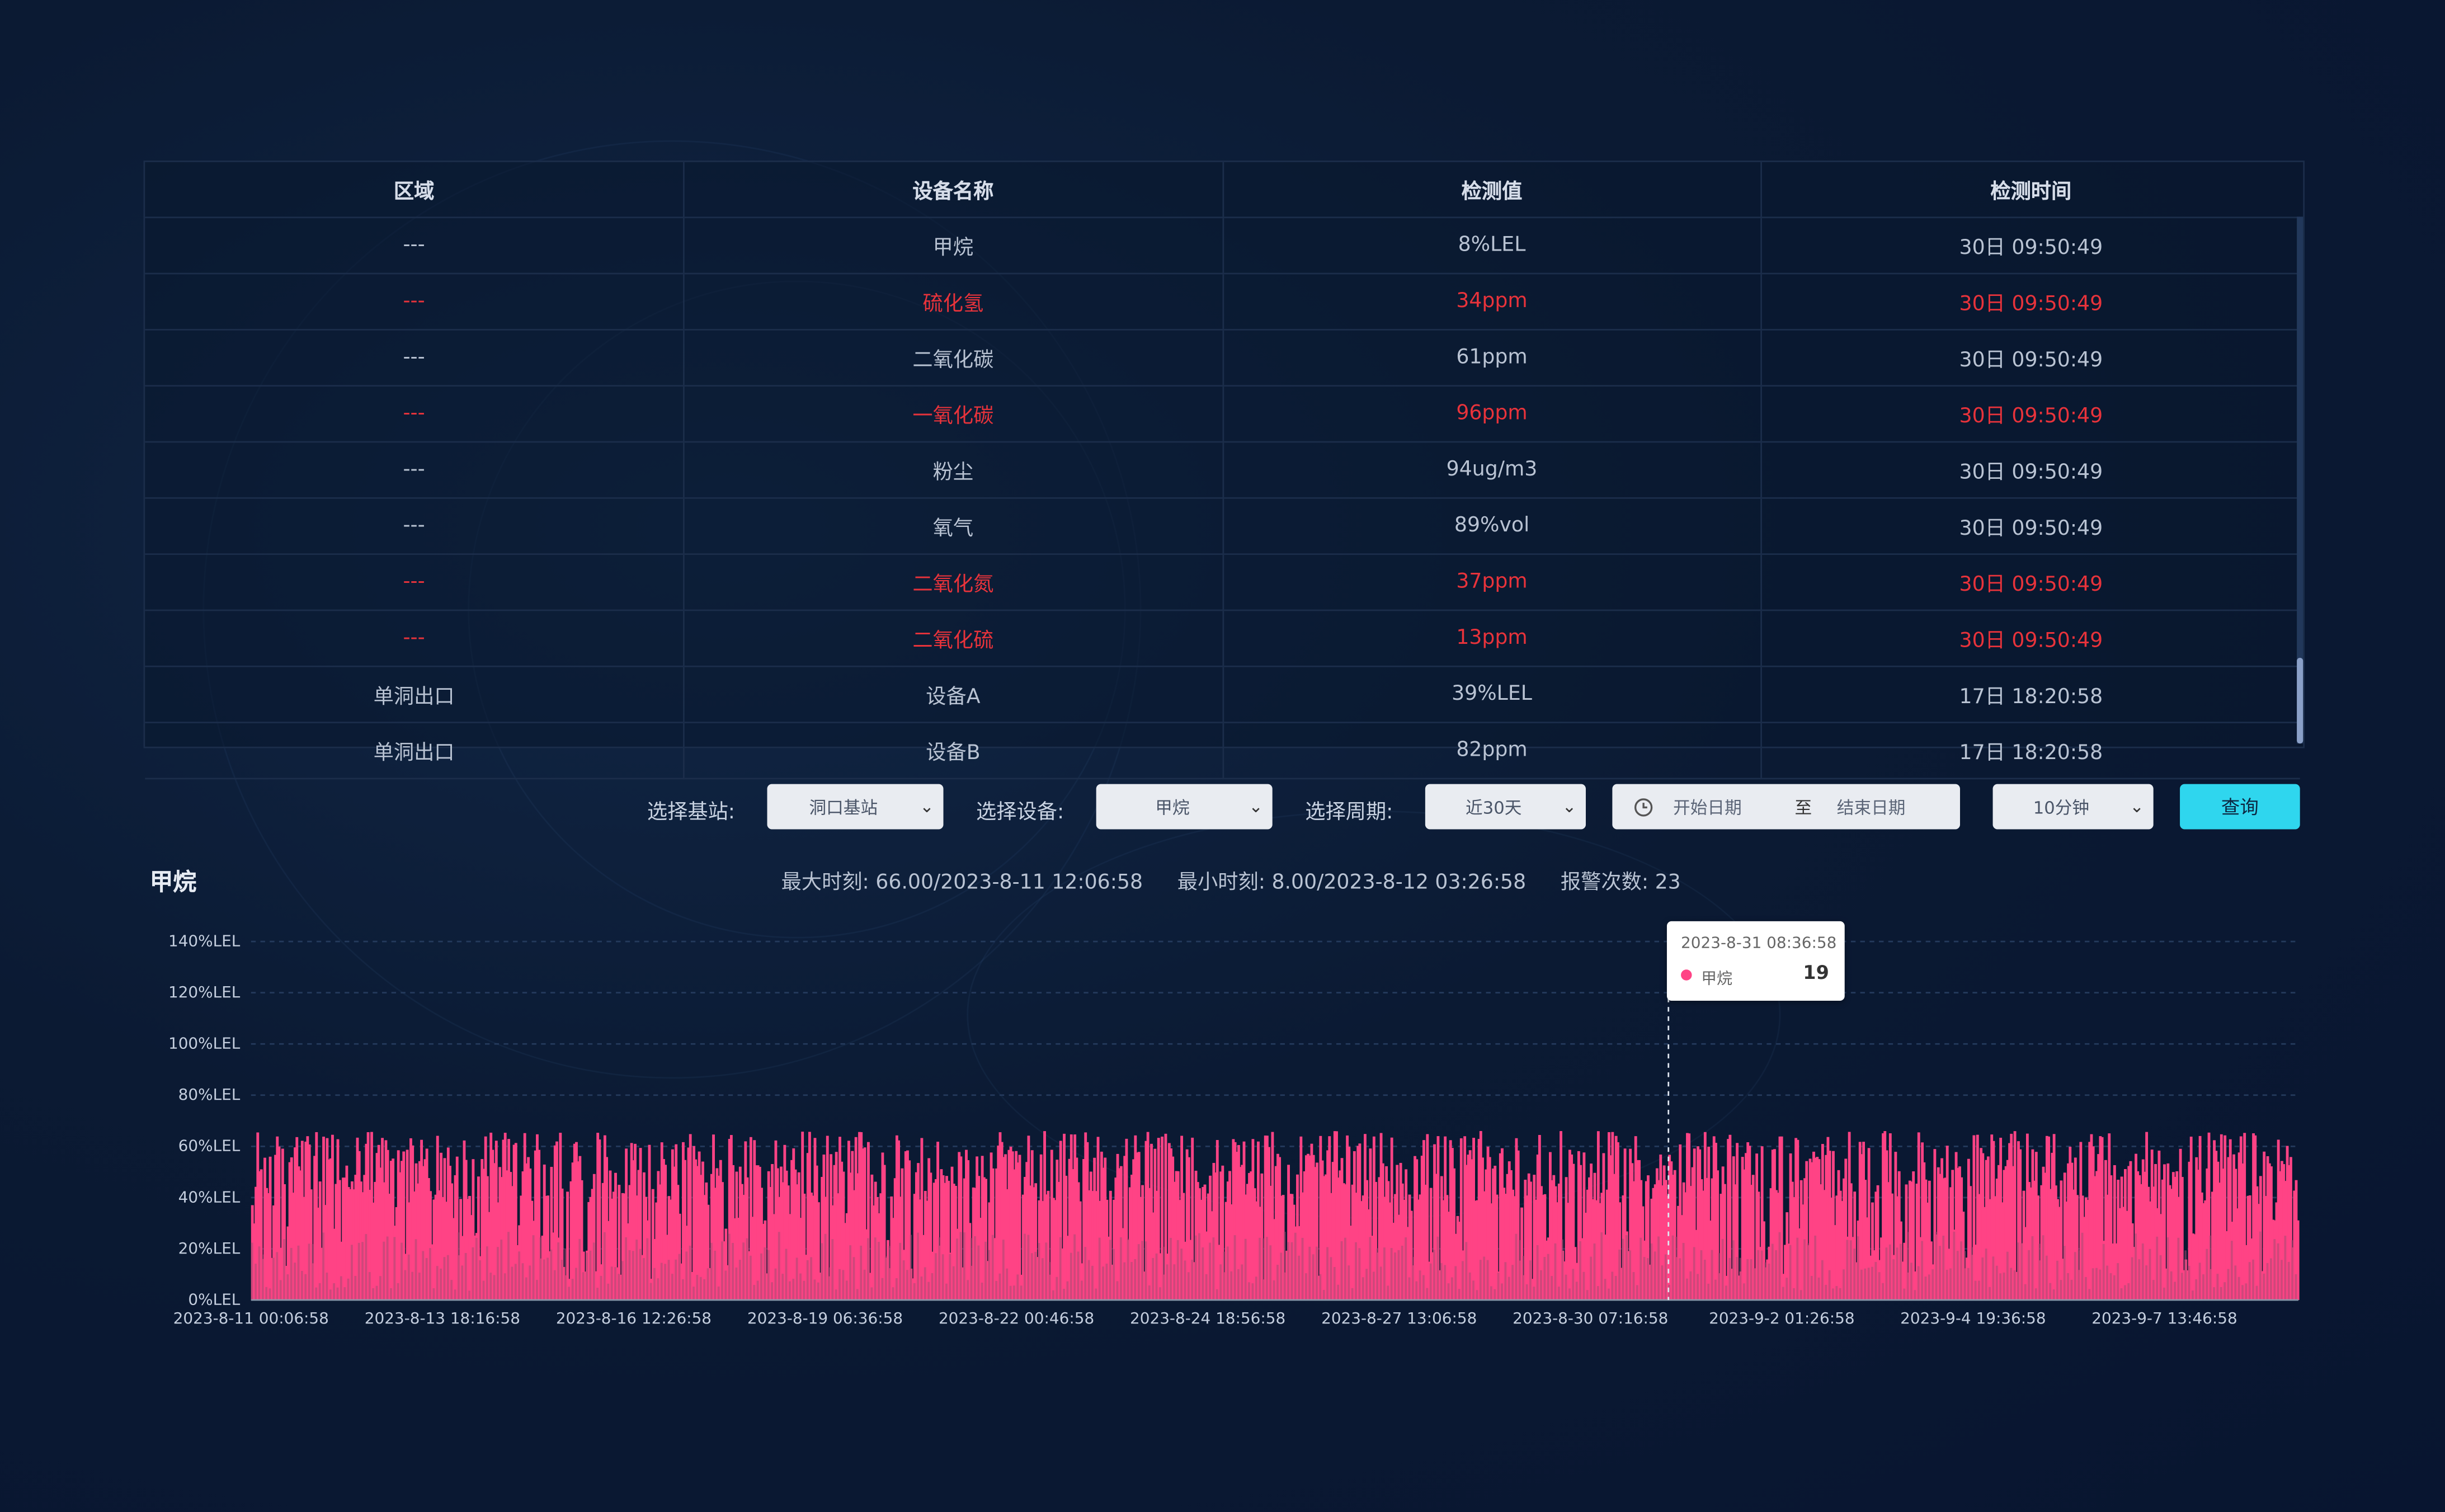 This screenshot has width=2445, height=1512. I want to click on y-tick-label: 80%LEL, so click(209, 1094).